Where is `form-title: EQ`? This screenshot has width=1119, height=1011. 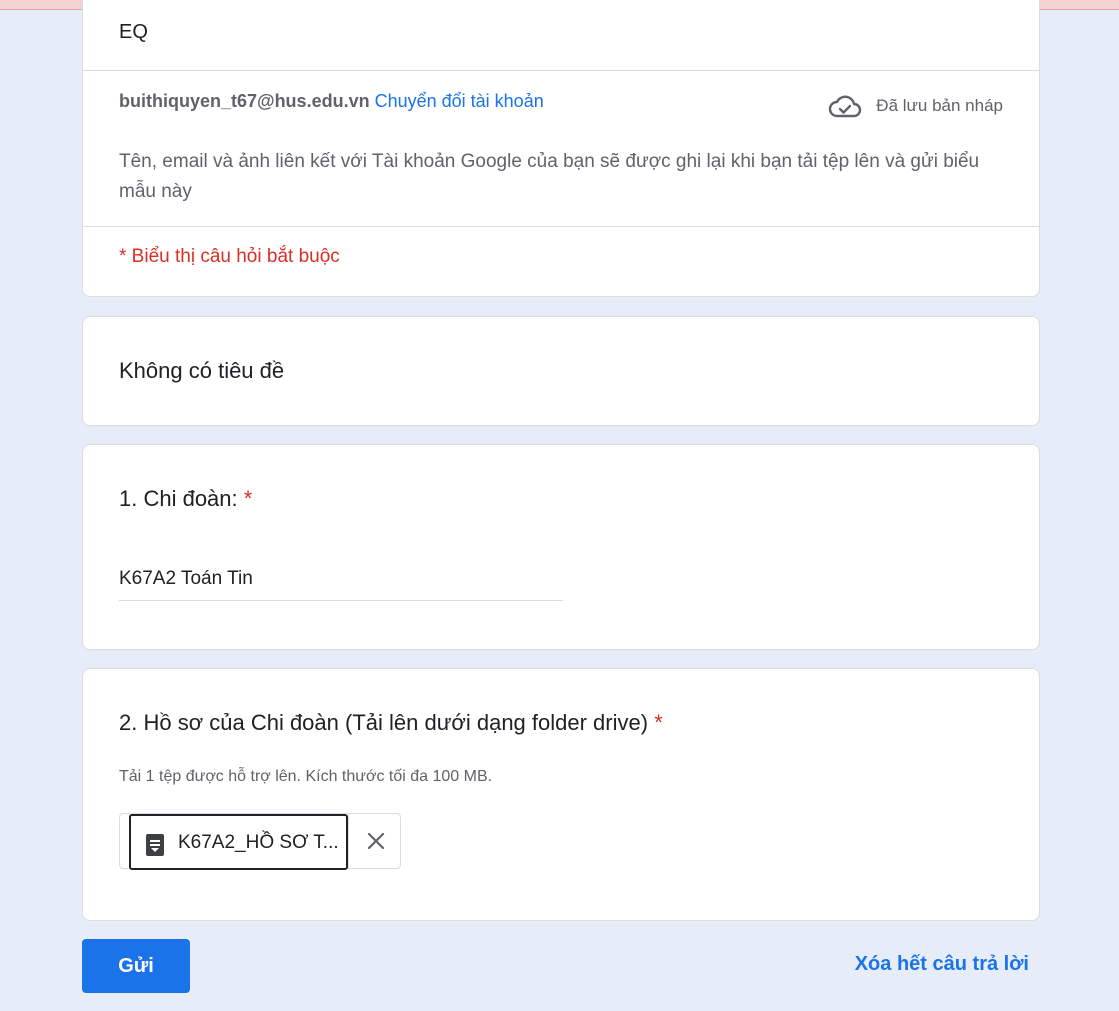 form-title: EQ is located at coordinates (133, 32).